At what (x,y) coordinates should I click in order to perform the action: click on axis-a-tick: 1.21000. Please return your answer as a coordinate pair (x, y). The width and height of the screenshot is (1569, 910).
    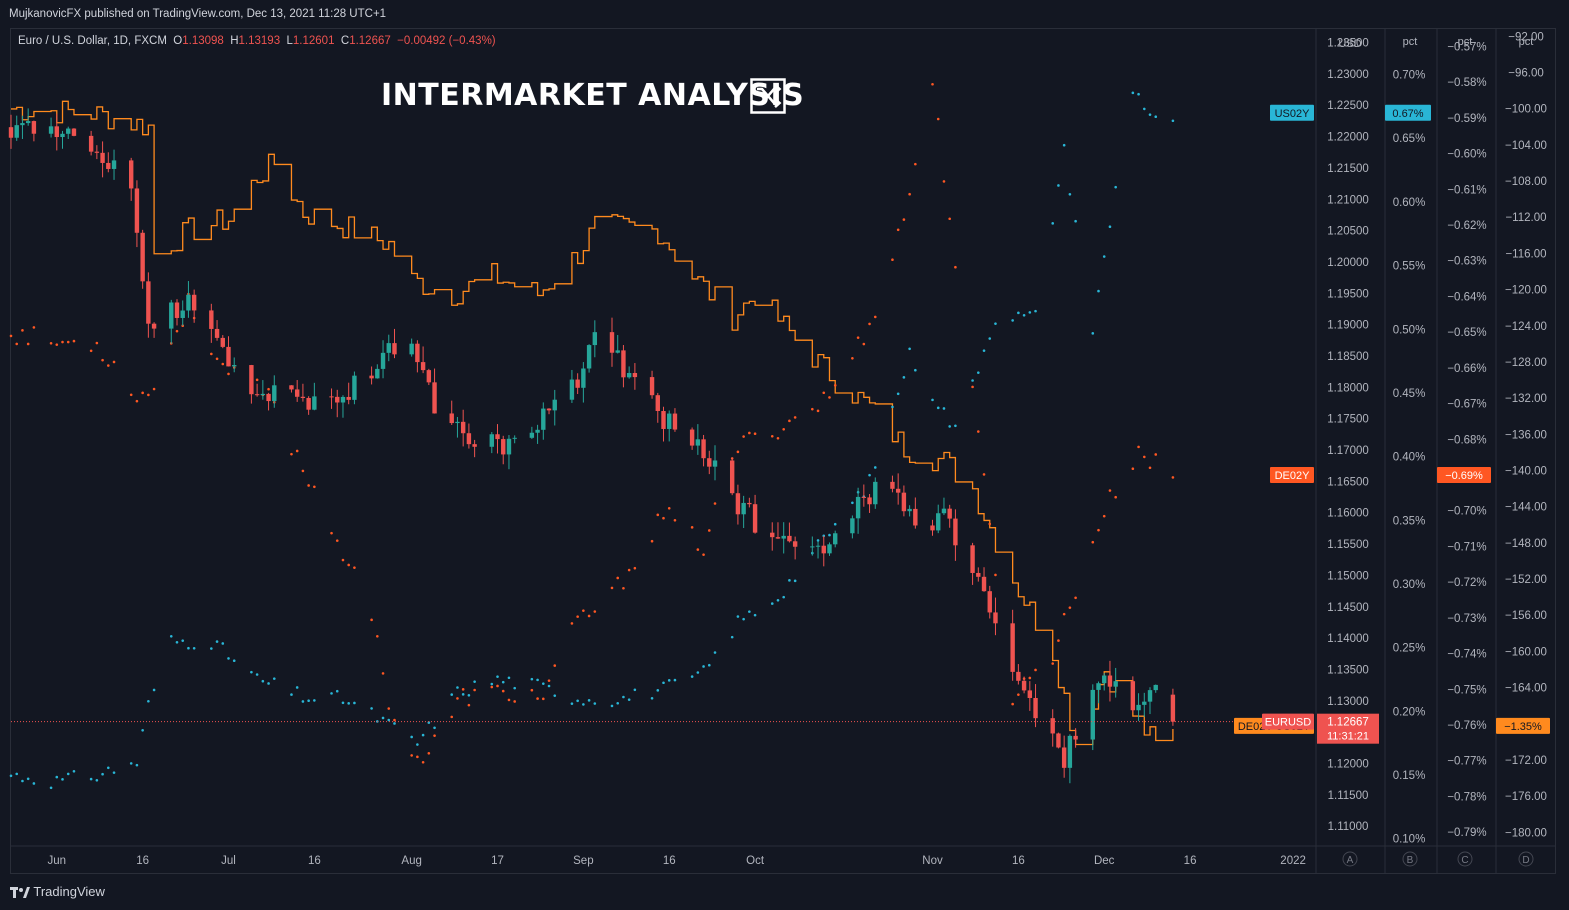
    Looking at the image, I should click on (1348, 200).